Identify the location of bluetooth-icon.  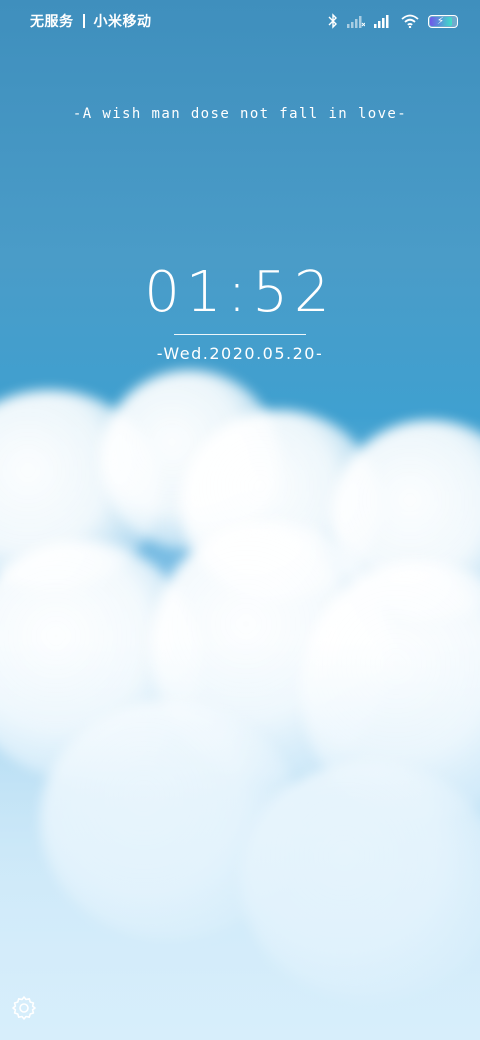
(333, 21).